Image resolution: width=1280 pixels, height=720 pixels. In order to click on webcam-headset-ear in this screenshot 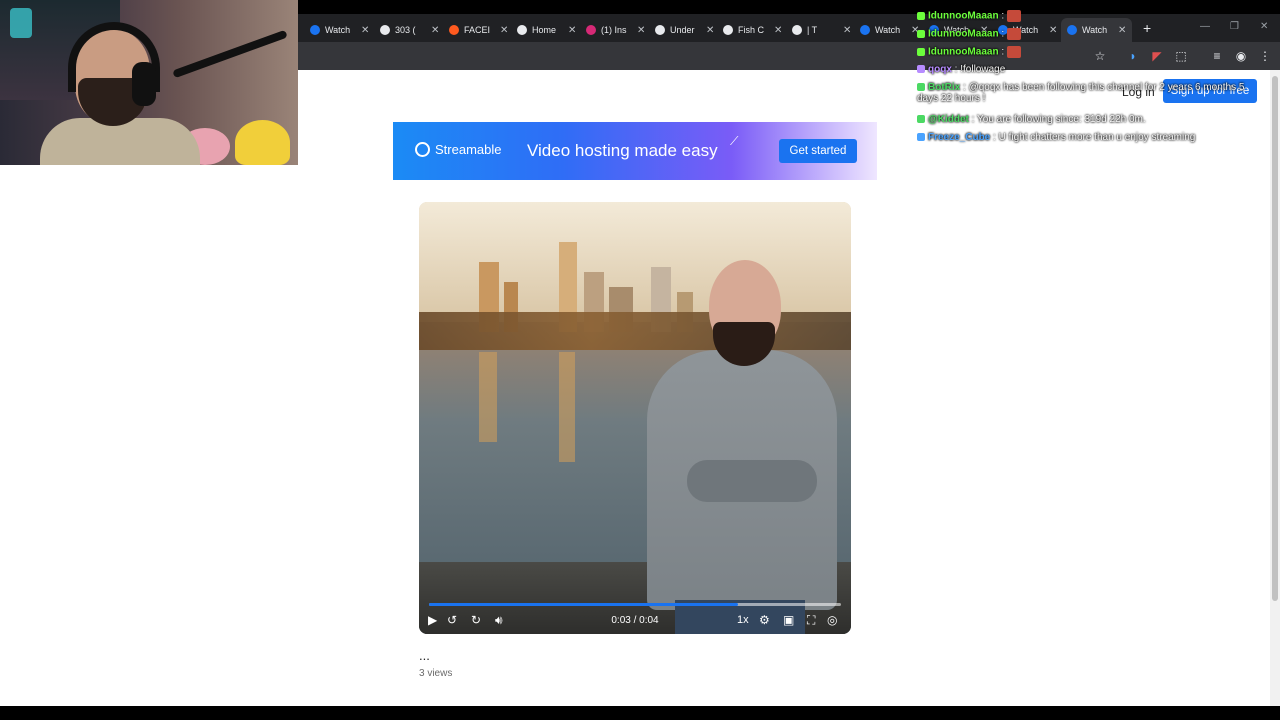, I will do `click(144, 84)`.